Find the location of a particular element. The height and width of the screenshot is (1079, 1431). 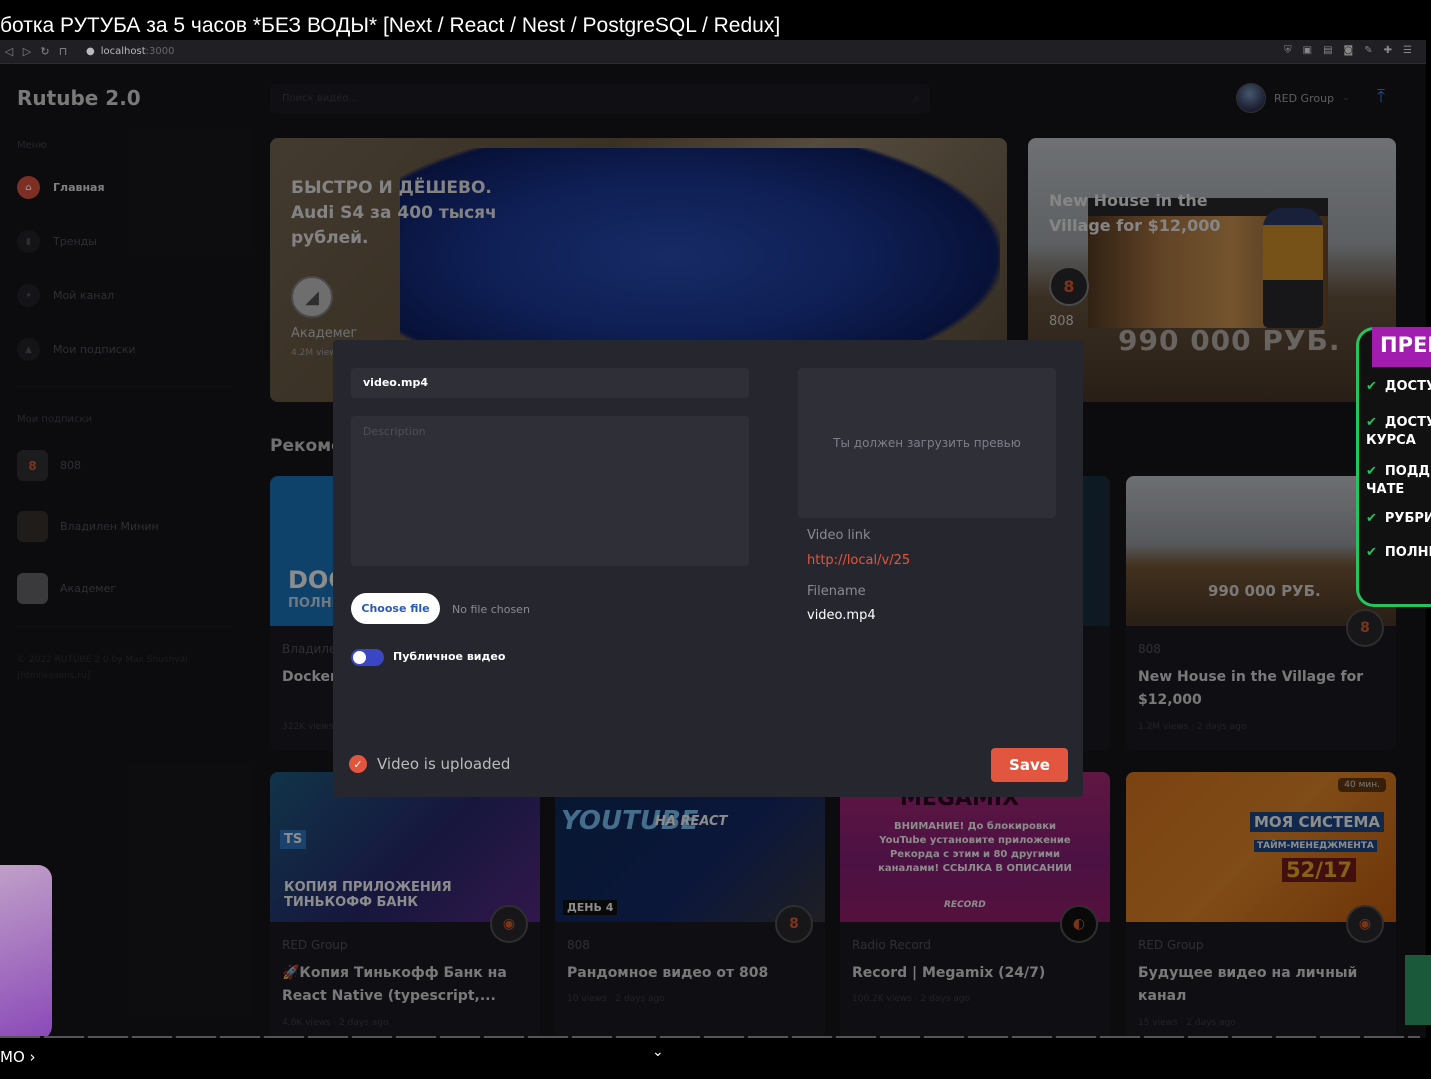

promo-text: РУБРИ is located at coordinates (1407, 518).